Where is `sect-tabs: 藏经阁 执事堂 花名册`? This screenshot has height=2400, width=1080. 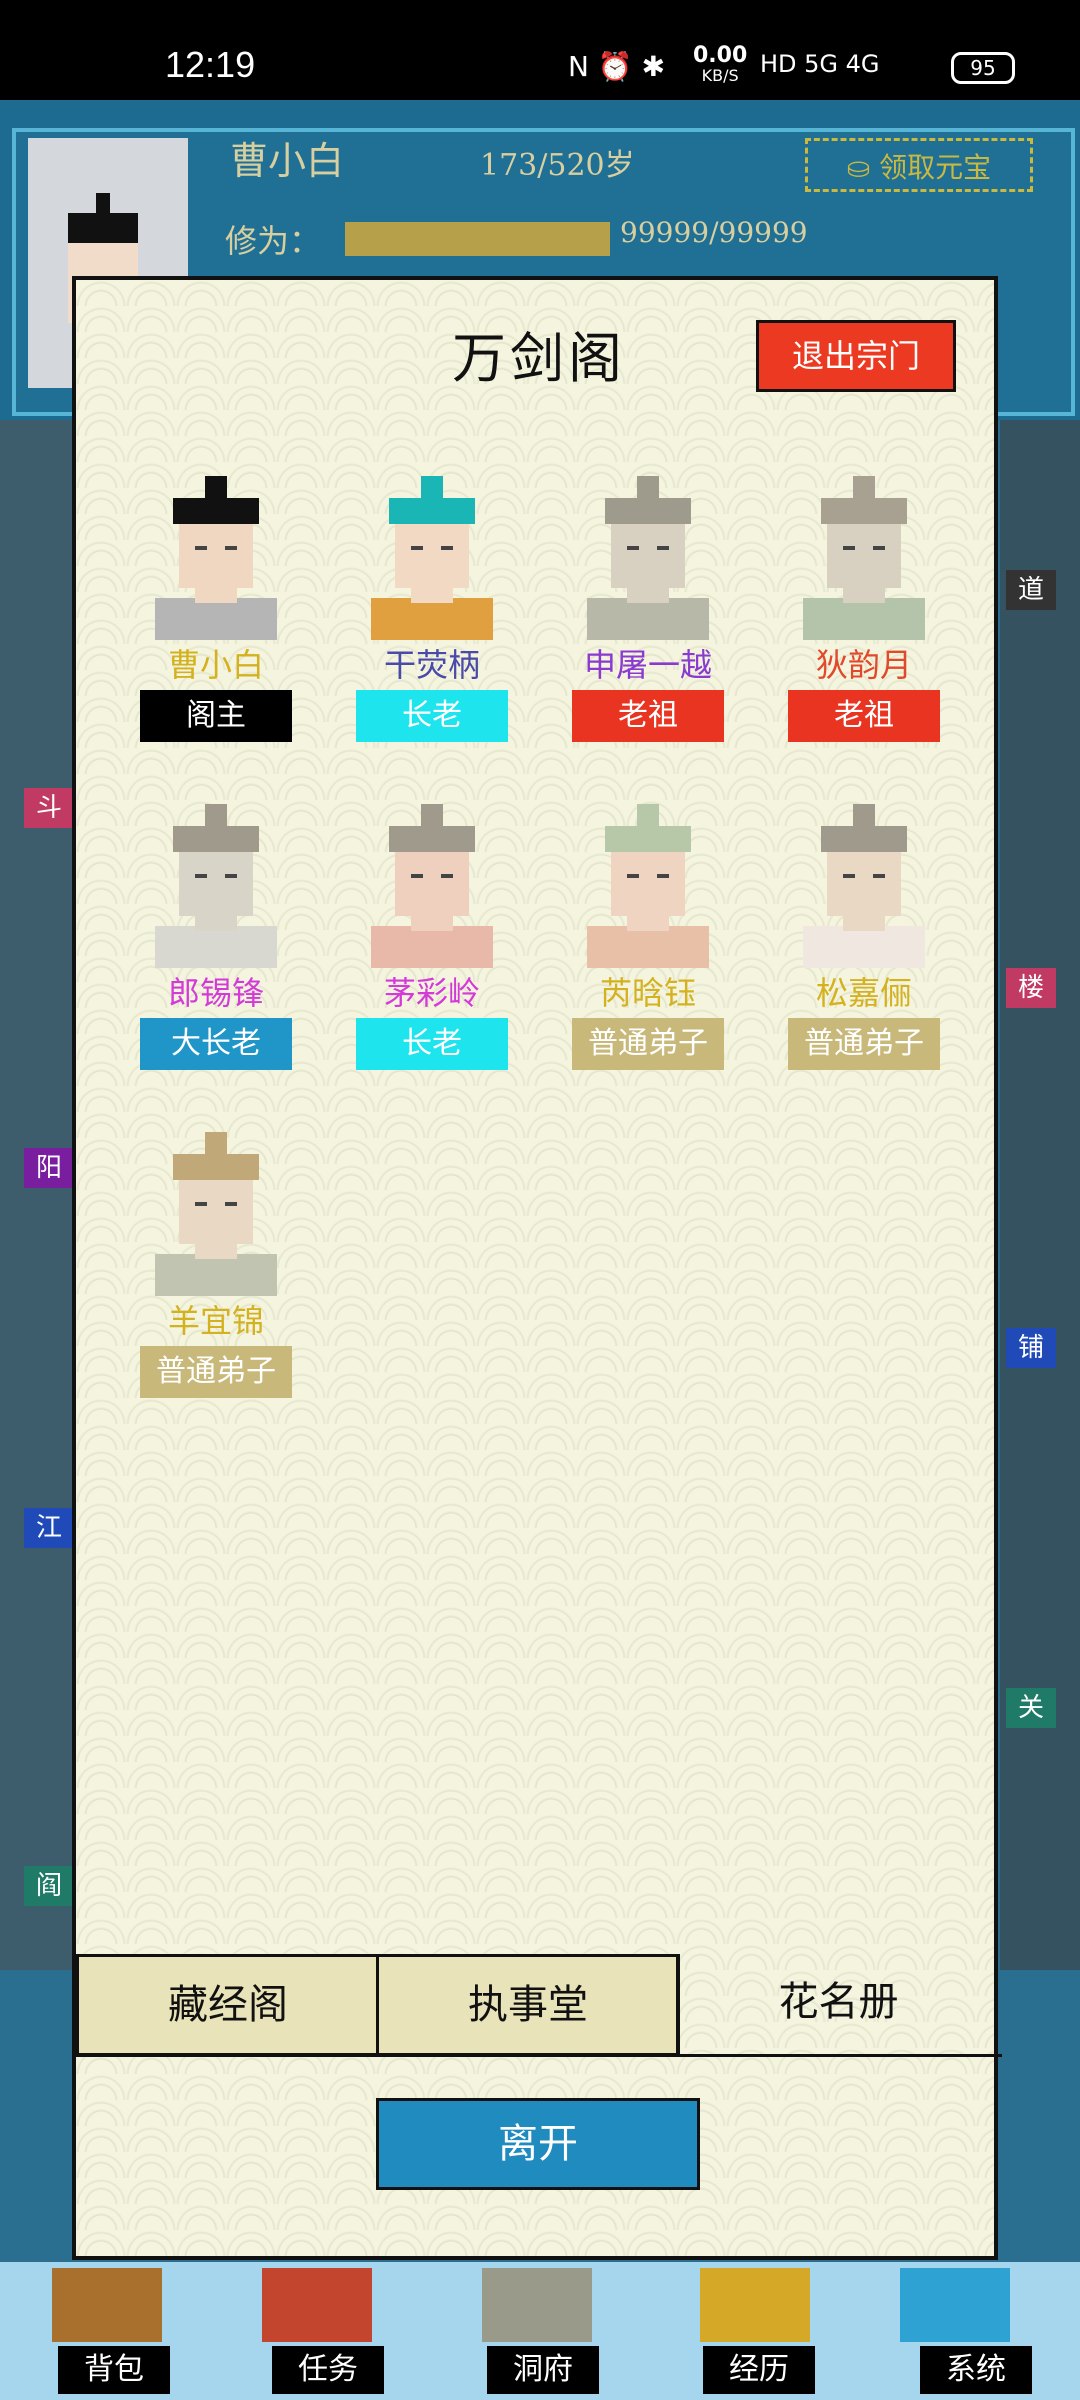 sect-tabs: 藏经阁 执事堂 花名册 is located at coordinates (539, 2005).